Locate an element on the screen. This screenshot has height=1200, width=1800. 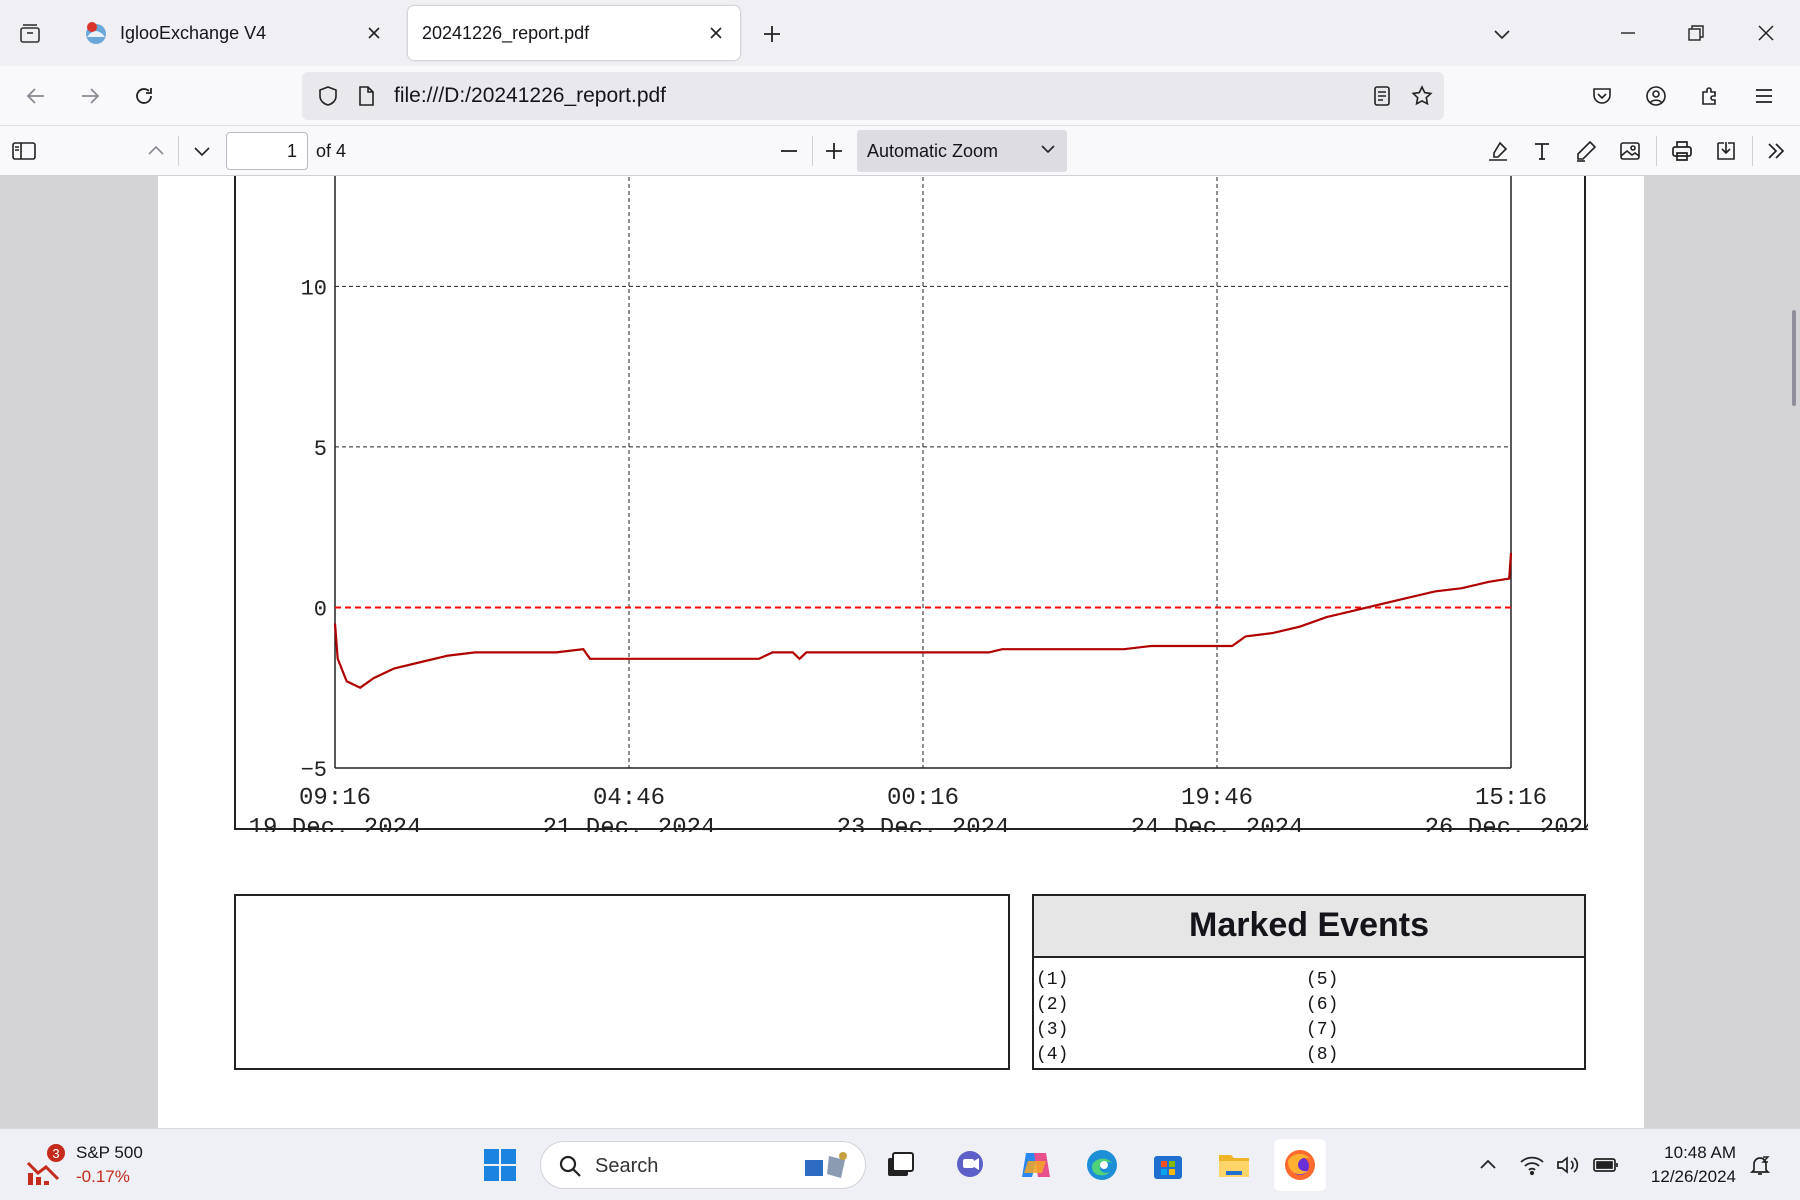
list-all-tabs-button is located at coordinates (1502, 34).